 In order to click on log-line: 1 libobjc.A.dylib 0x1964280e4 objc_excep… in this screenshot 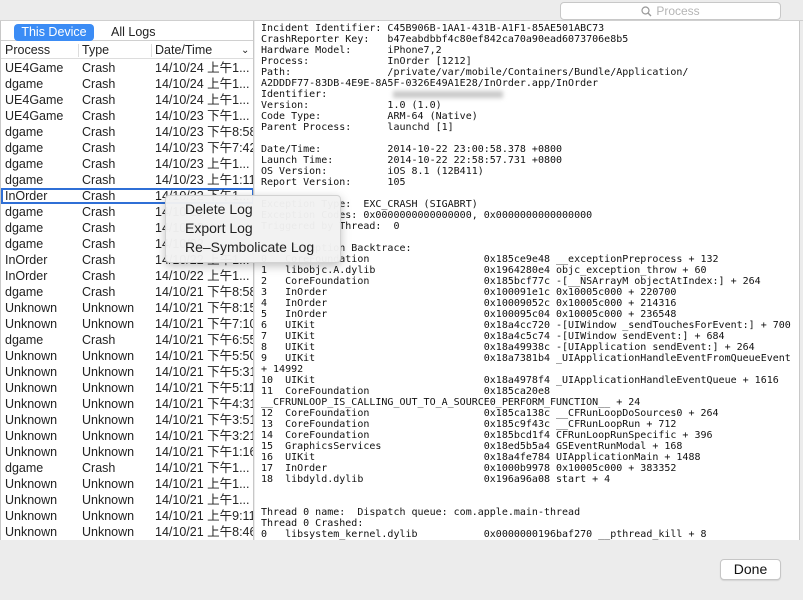, I will do `click(530, 270)`.